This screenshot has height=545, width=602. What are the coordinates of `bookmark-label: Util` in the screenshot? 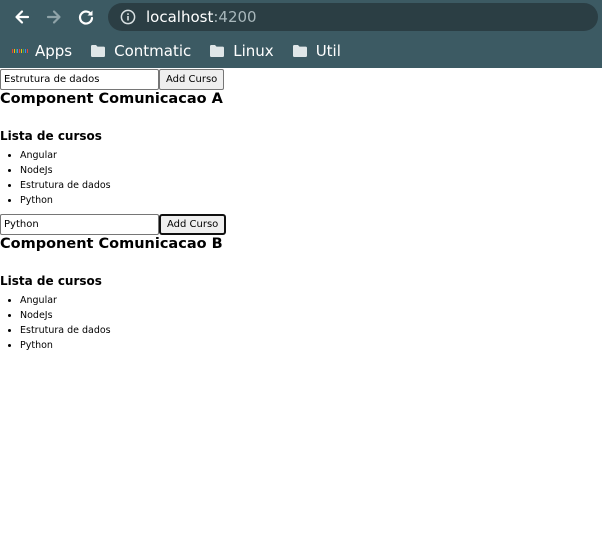 It's located at (328, 51).